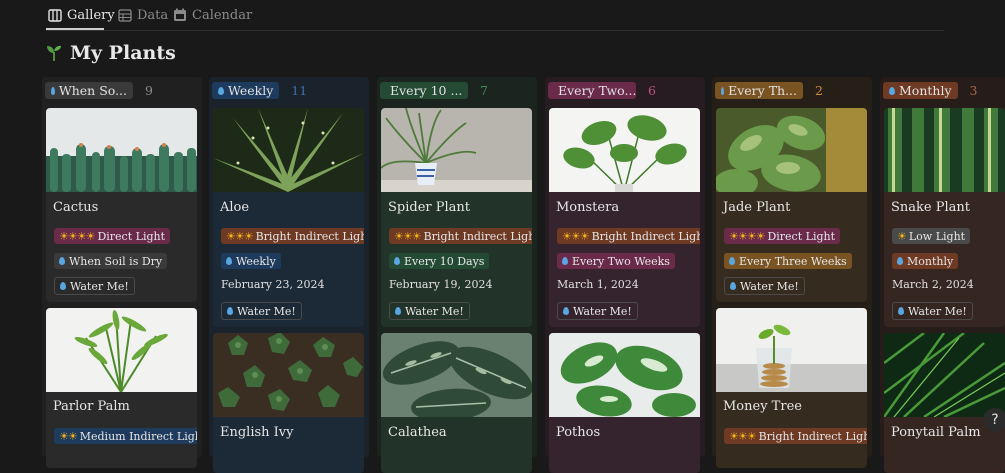  What do you see at coordinates (578, 432) in the screenshot?
I see `plant-name: Pothos` at bounding box center [578, 432].